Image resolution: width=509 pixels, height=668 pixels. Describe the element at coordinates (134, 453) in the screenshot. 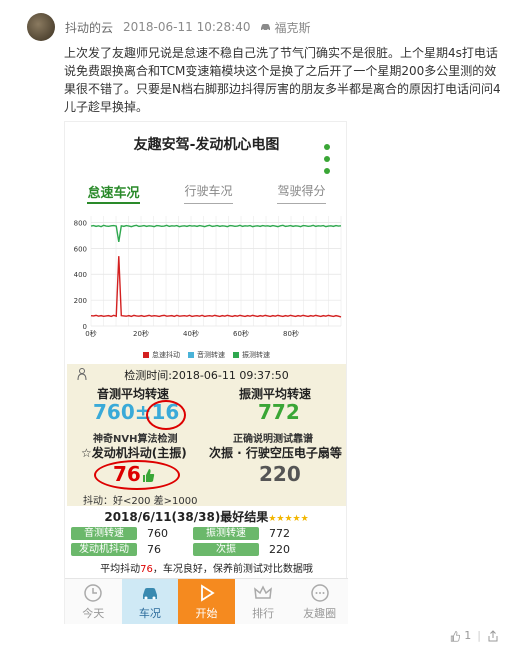

I see `shake-label: ☆发动机抖动(主振)` at that location.